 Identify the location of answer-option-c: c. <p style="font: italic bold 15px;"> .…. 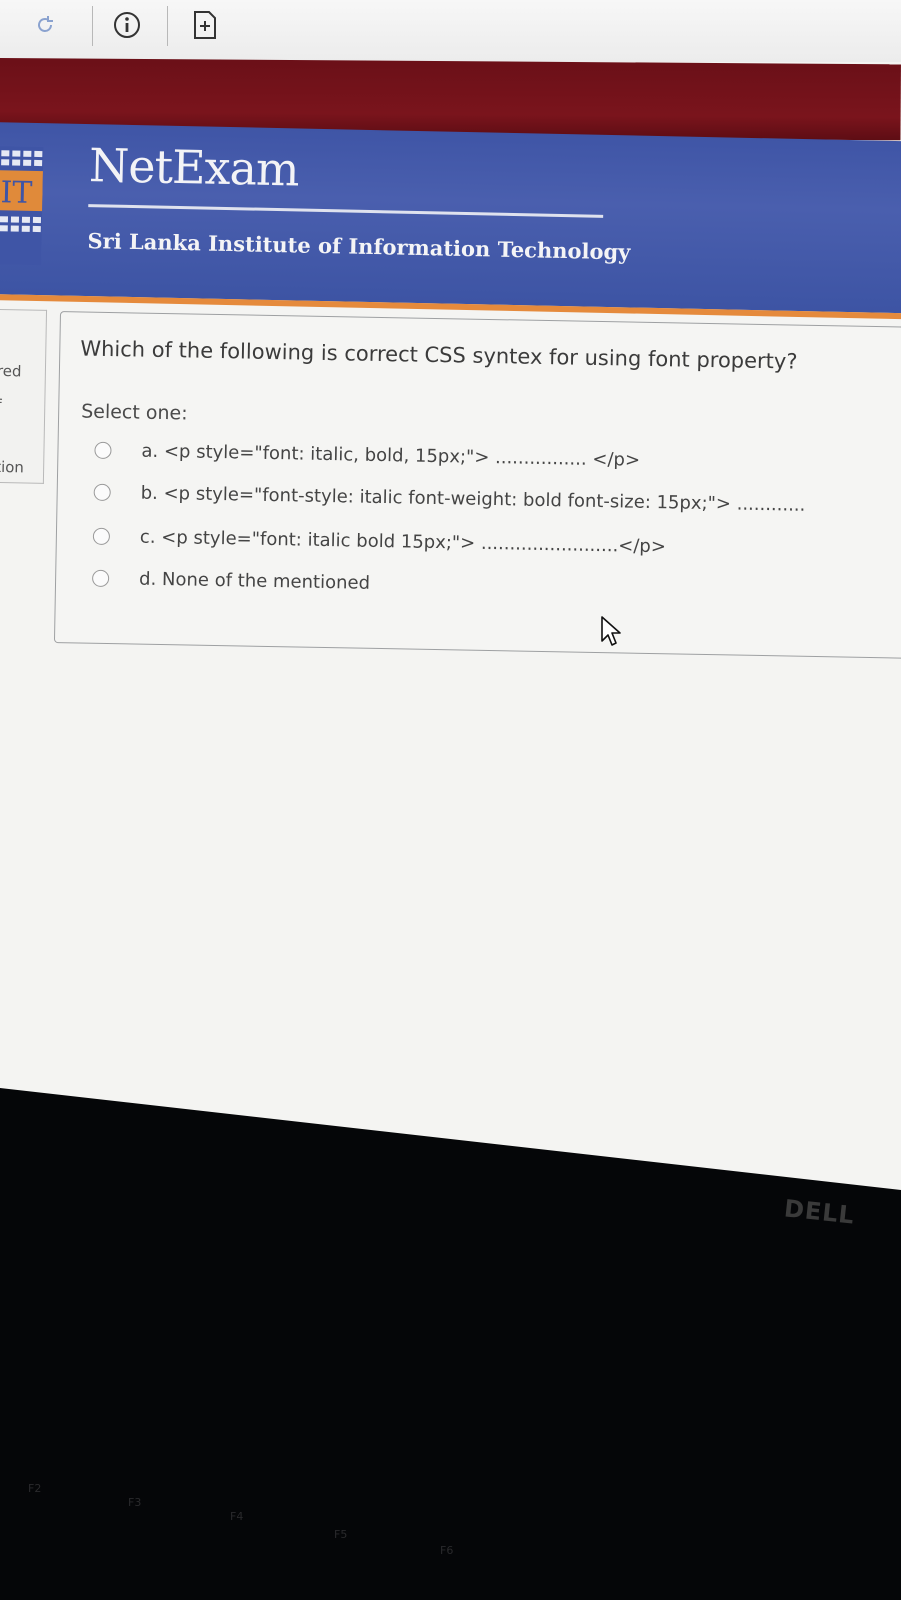
(379, 541).